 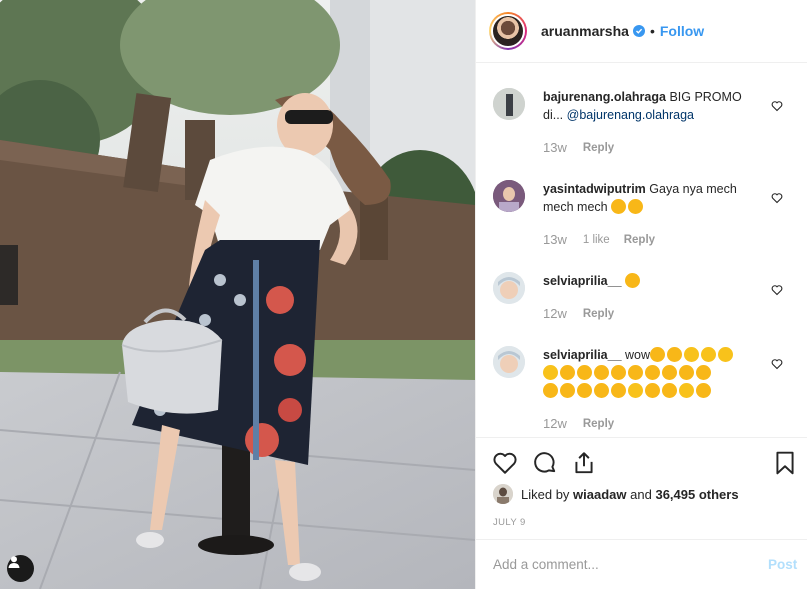 I want to click on comment-meta: 13w Reply, so click(x=578, y=147).